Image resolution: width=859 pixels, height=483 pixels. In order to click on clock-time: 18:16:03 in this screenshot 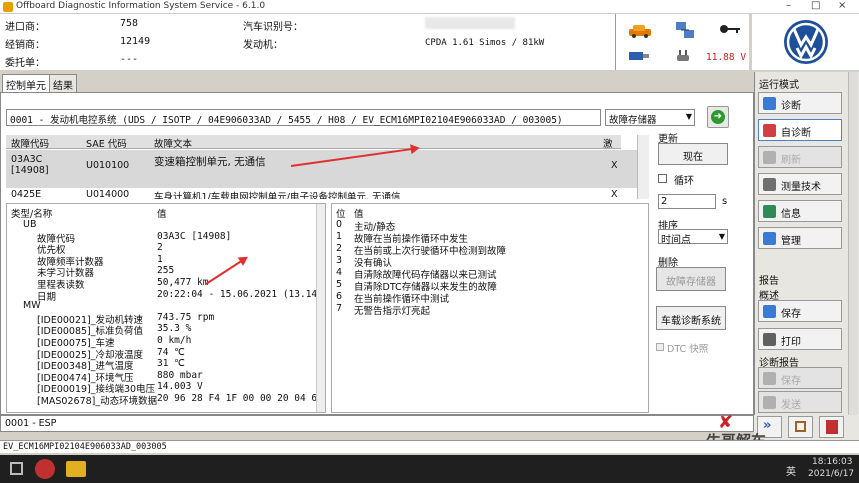, I will do `click(832, 462)`.